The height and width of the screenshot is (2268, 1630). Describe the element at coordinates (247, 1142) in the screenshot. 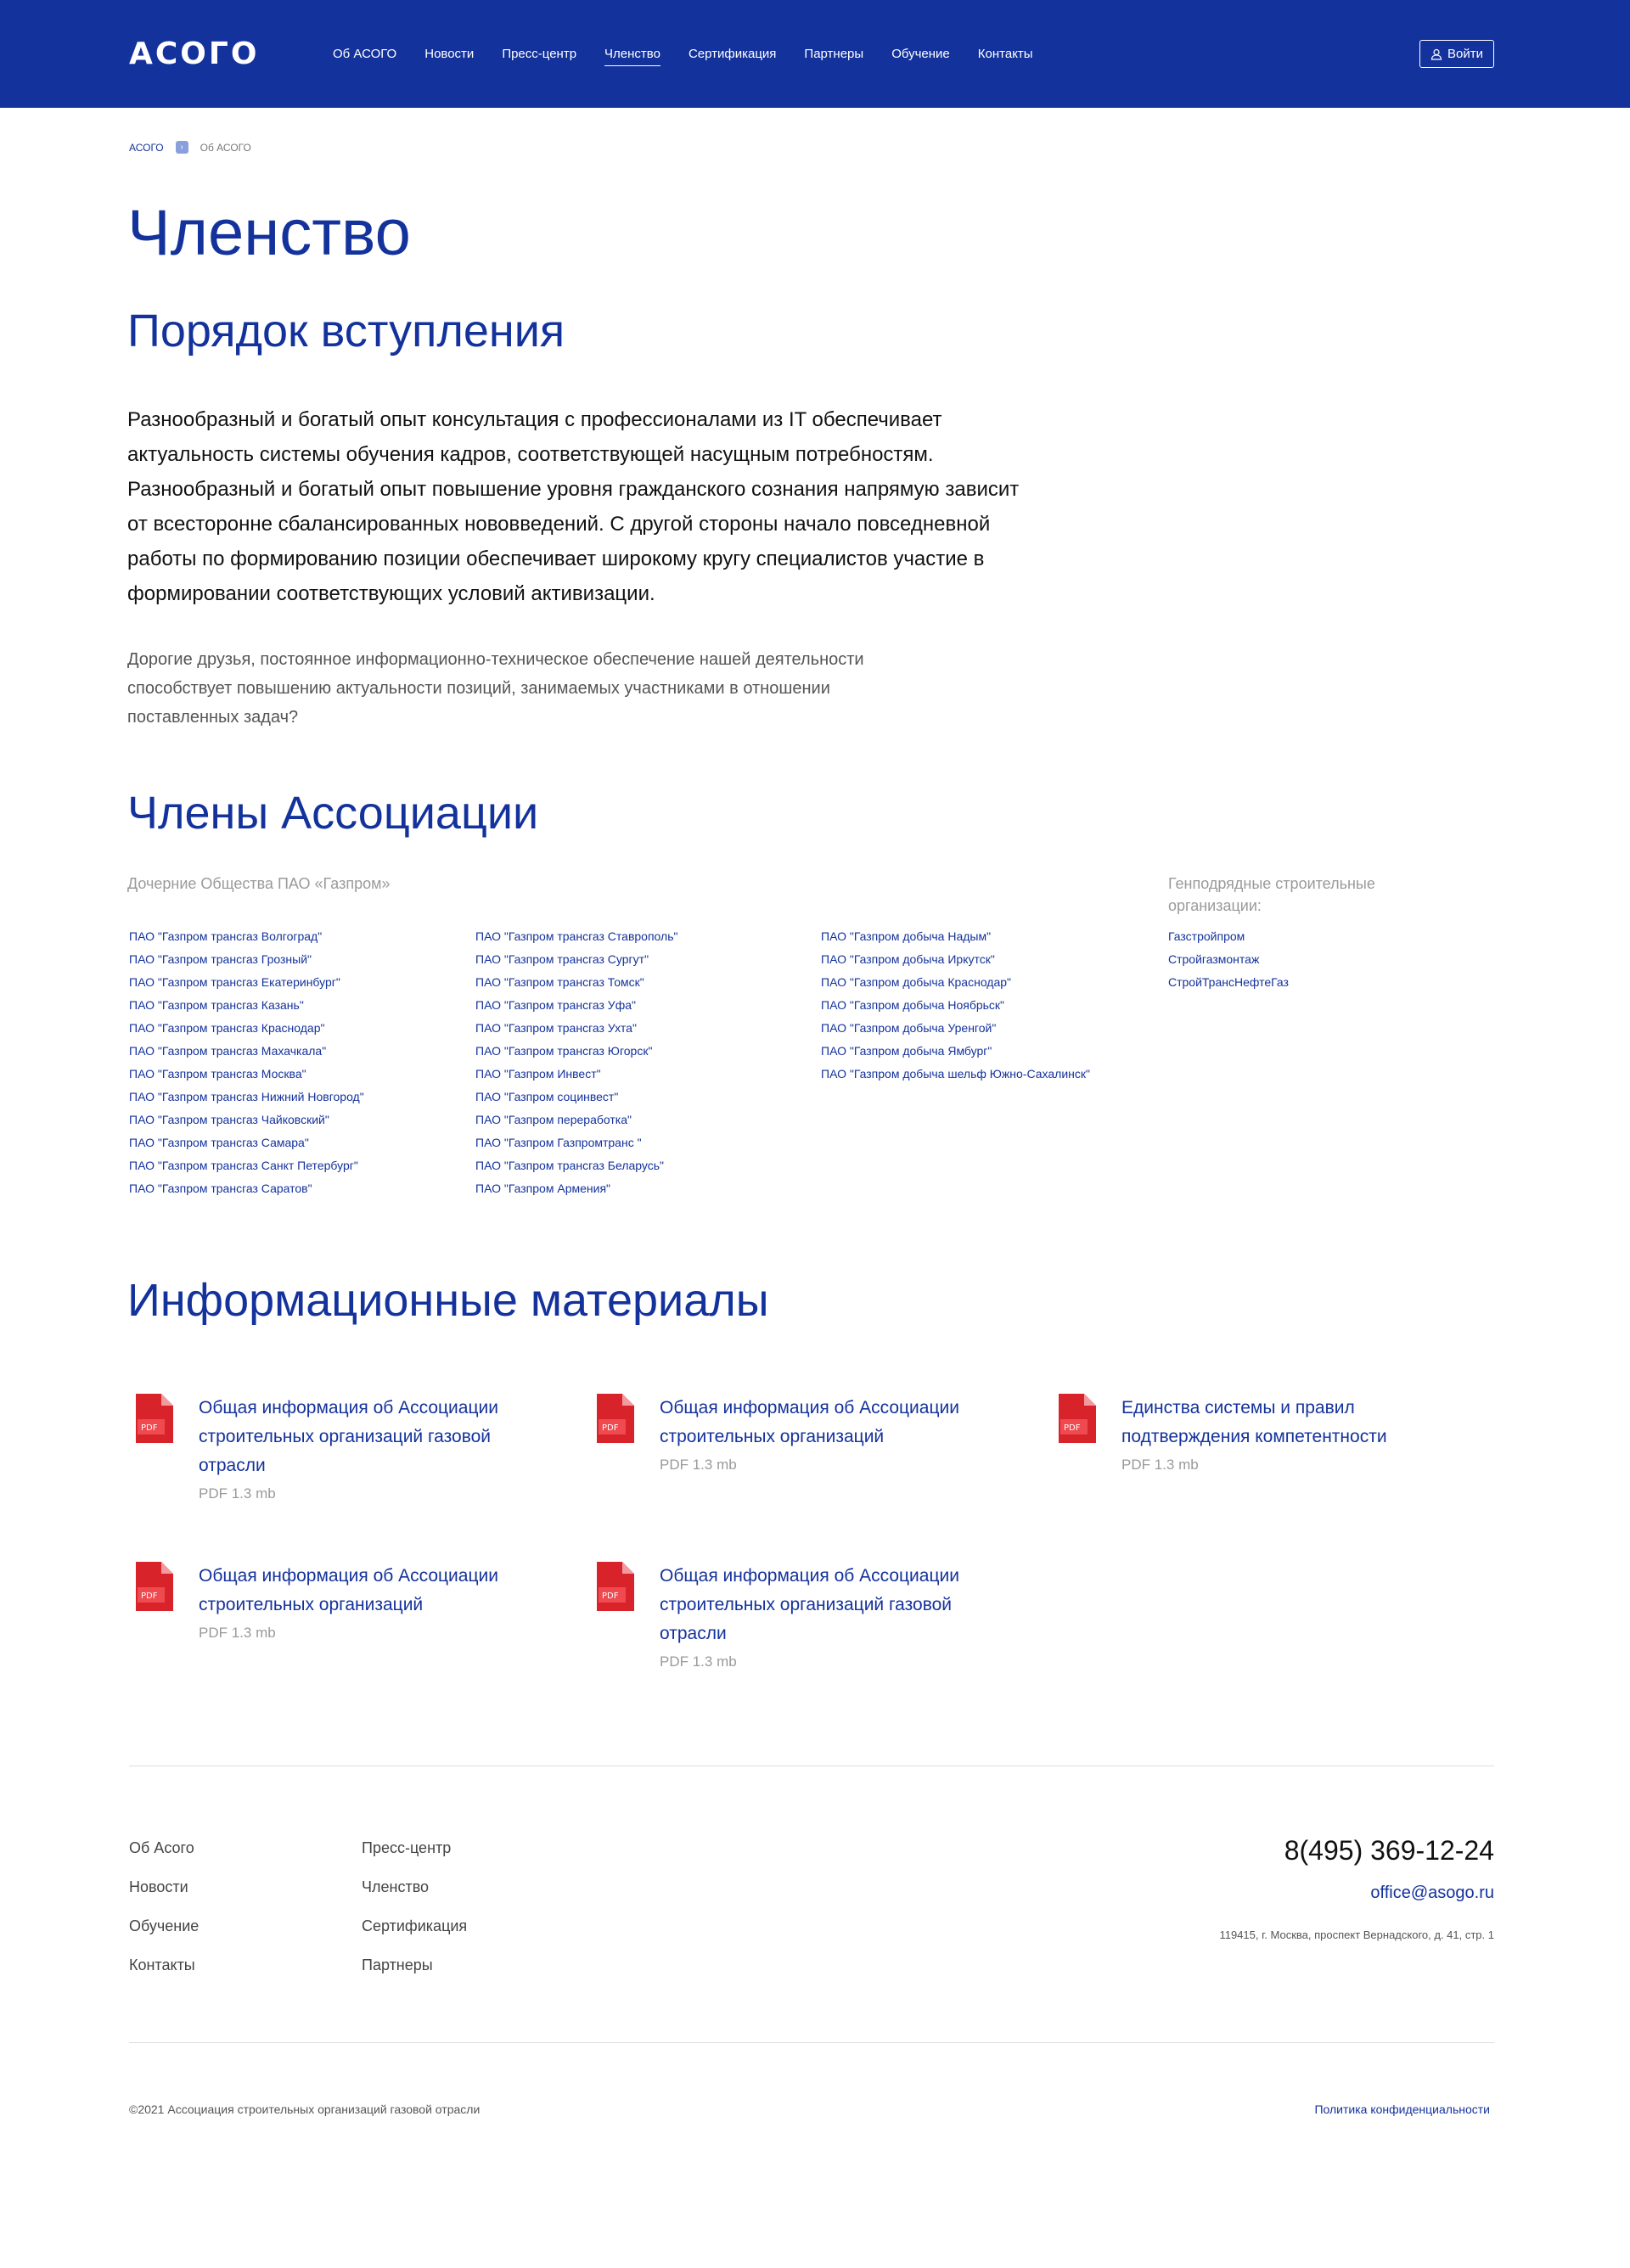

I see `member-link: ПАО "Газпром трансгаз Самара"` at that location.